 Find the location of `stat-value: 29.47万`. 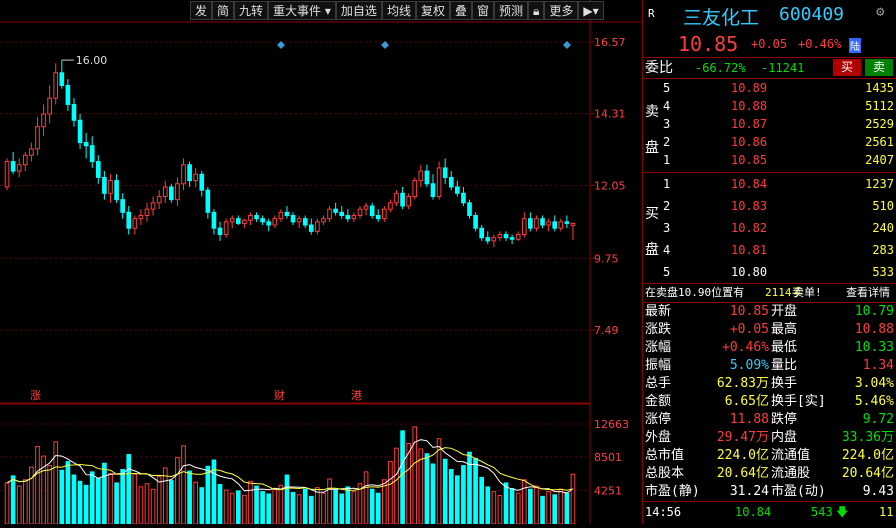

stat-value: 29.47万 is located at coordinates (742, 437).